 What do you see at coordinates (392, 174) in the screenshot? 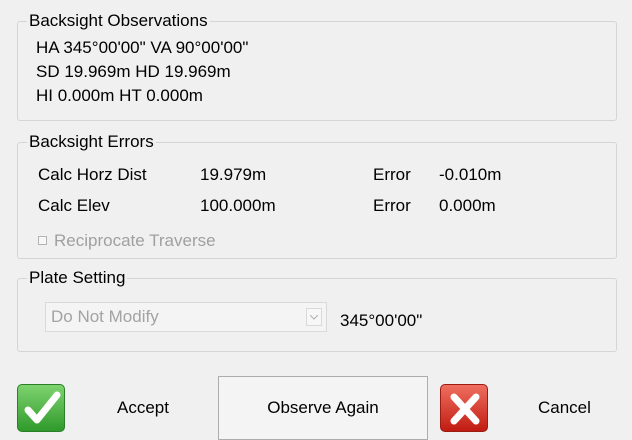
I see `horz-error-label: Error` at bounding box center [392, 174].